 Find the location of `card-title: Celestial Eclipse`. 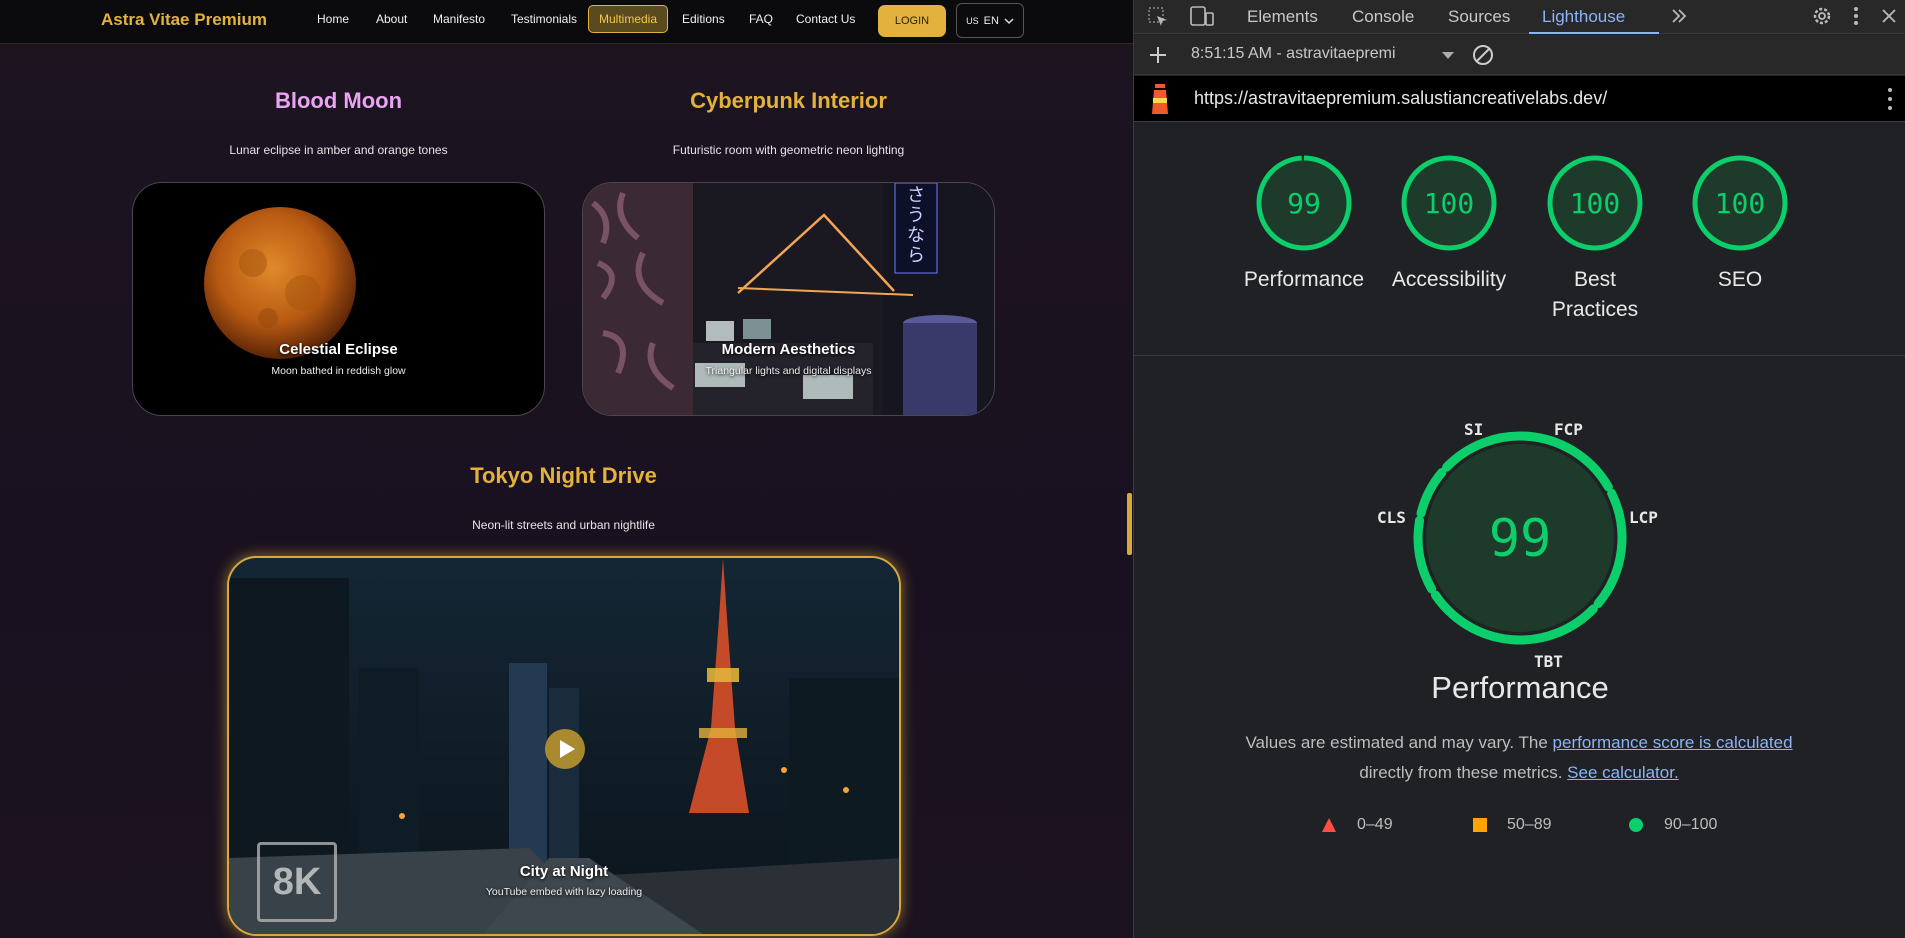

card-title: Celestial Eclipse is located at coordinates (338, 349).